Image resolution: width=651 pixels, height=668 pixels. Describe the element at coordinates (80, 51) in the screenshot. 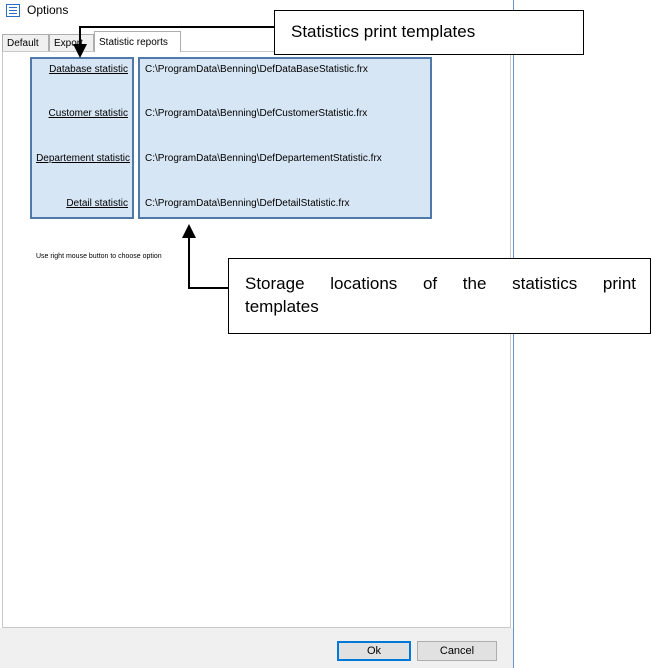

I see `arrow-down-icon` at that location.